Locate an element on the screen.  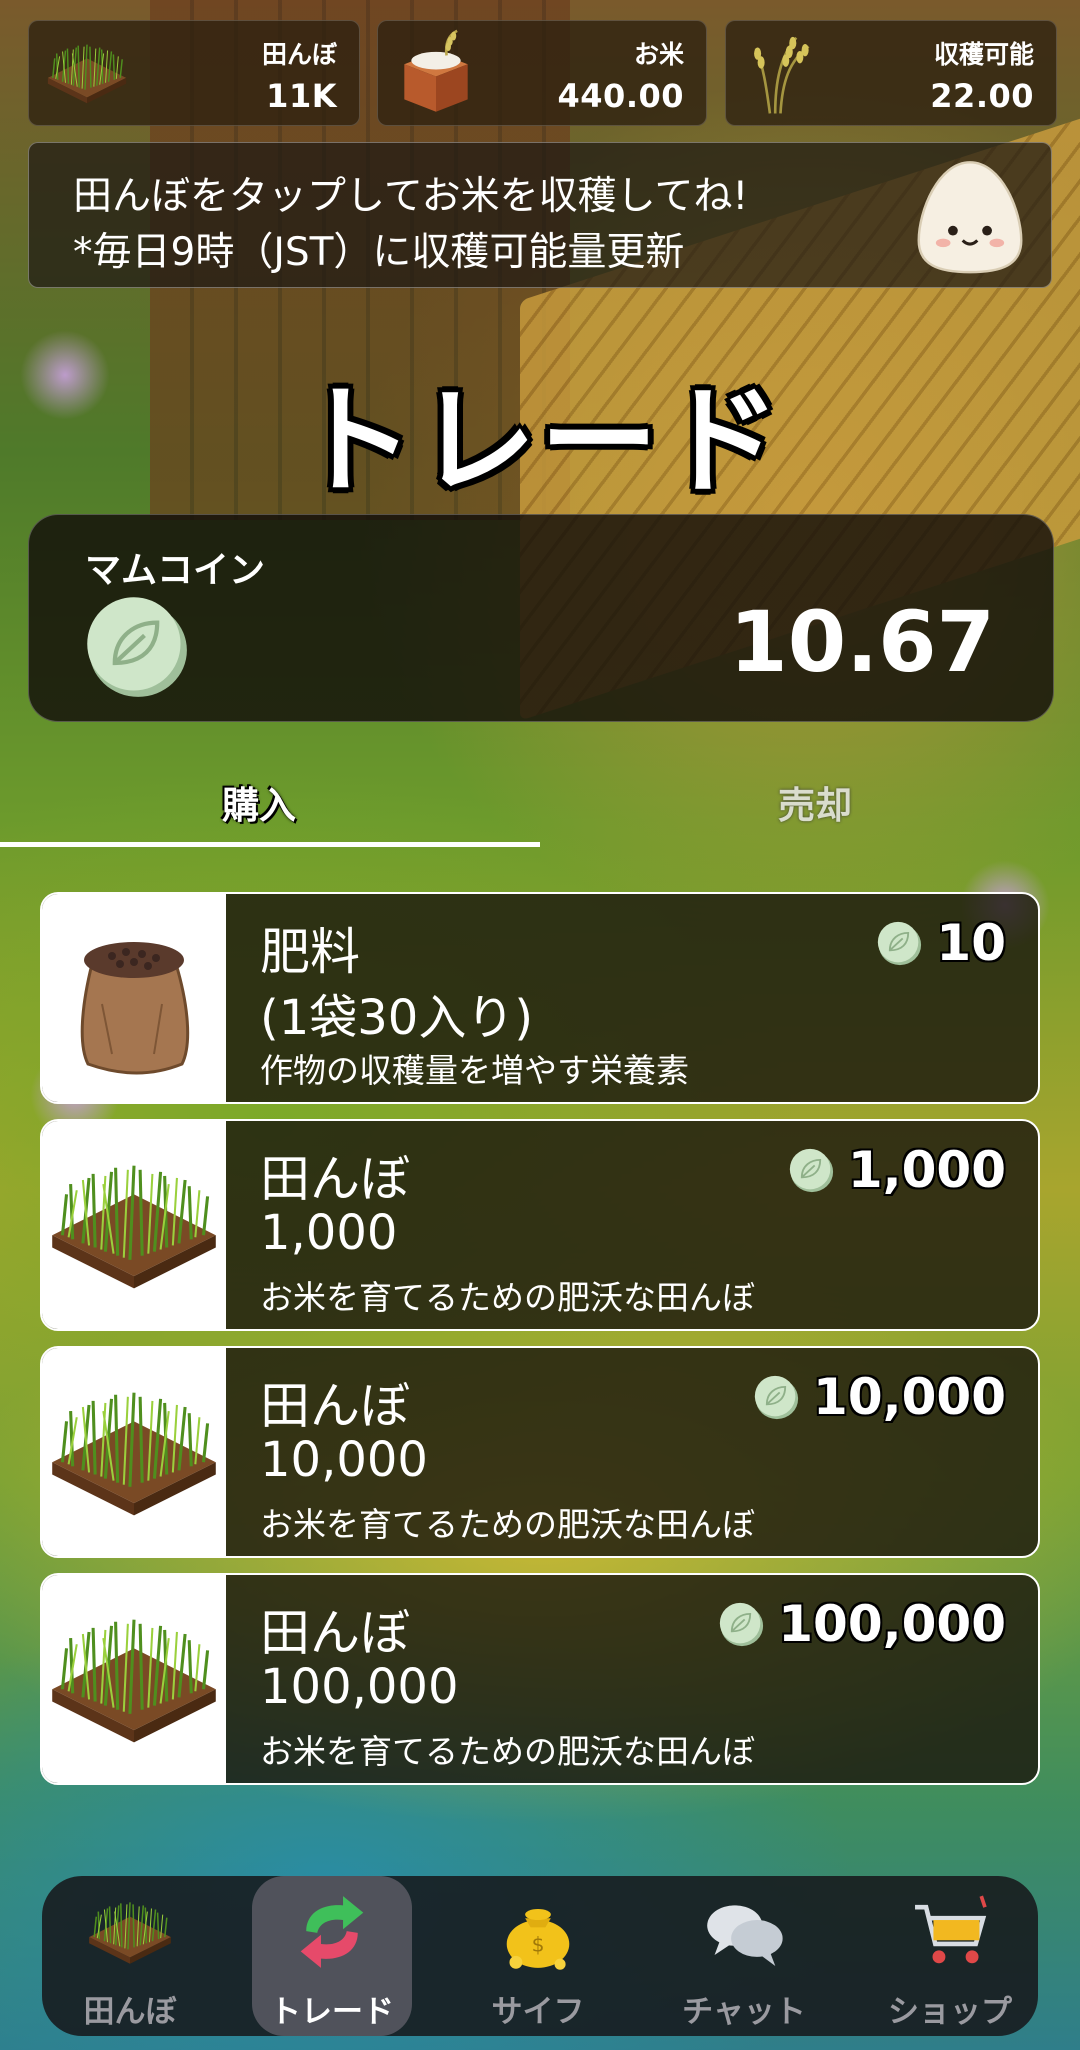
trade-arrows-icon is located at coordinates (332, 1932).